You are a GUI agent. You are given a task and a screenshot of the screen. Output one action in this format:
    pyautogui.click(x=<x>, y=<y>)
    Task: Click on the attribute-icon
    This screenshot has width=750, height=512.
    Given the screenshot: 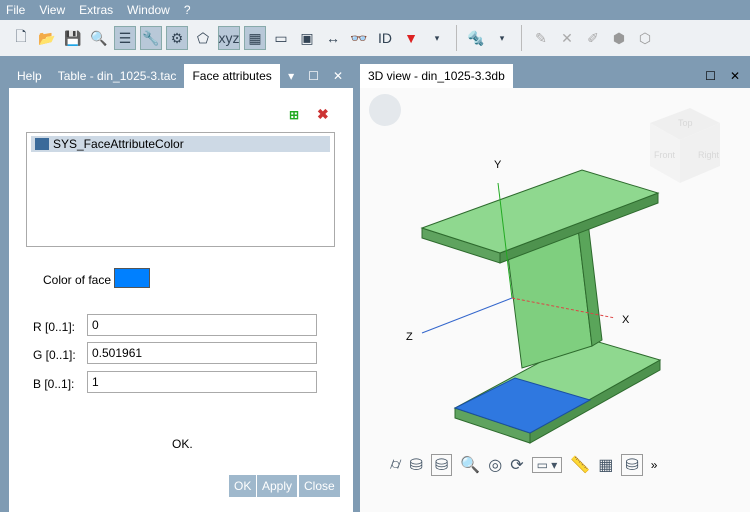 What is the action you would take?
    pyautogui.click(x=42, y=144)
    